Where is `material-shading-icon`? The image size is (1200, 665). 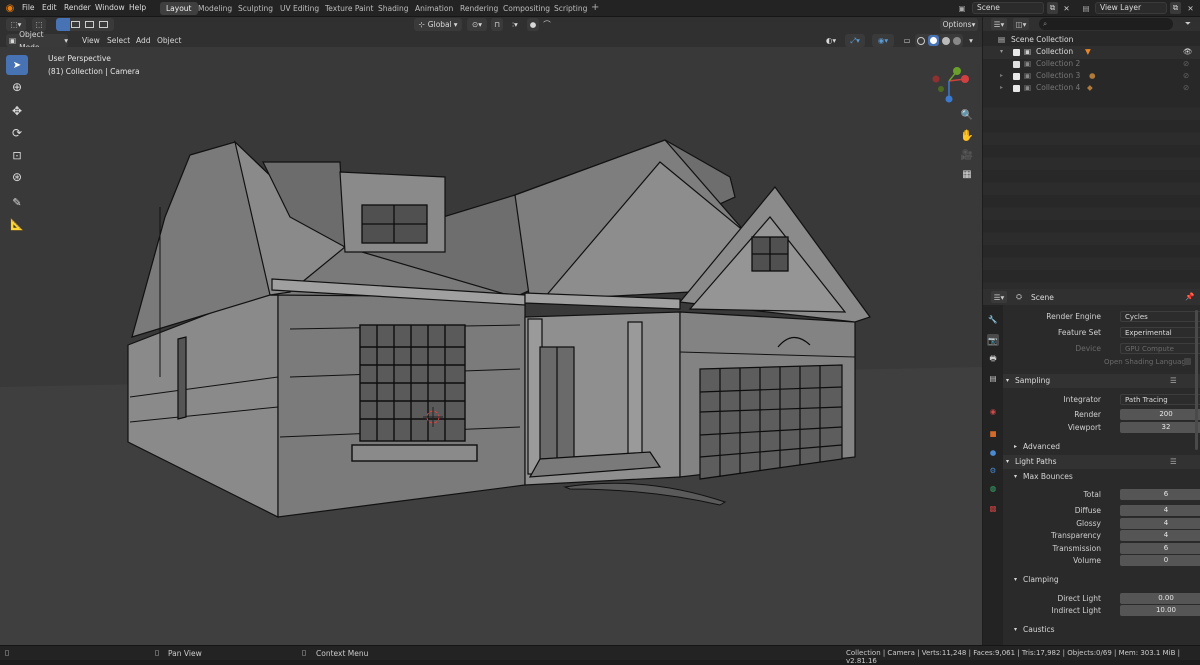
material-shading-icon is located at coordinates (946, 41).